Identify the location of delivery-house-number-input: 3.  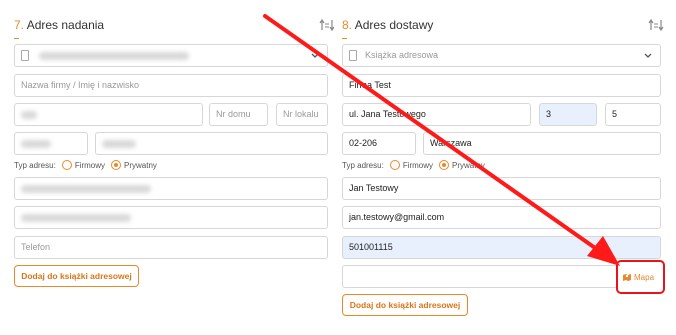
(568, 114).